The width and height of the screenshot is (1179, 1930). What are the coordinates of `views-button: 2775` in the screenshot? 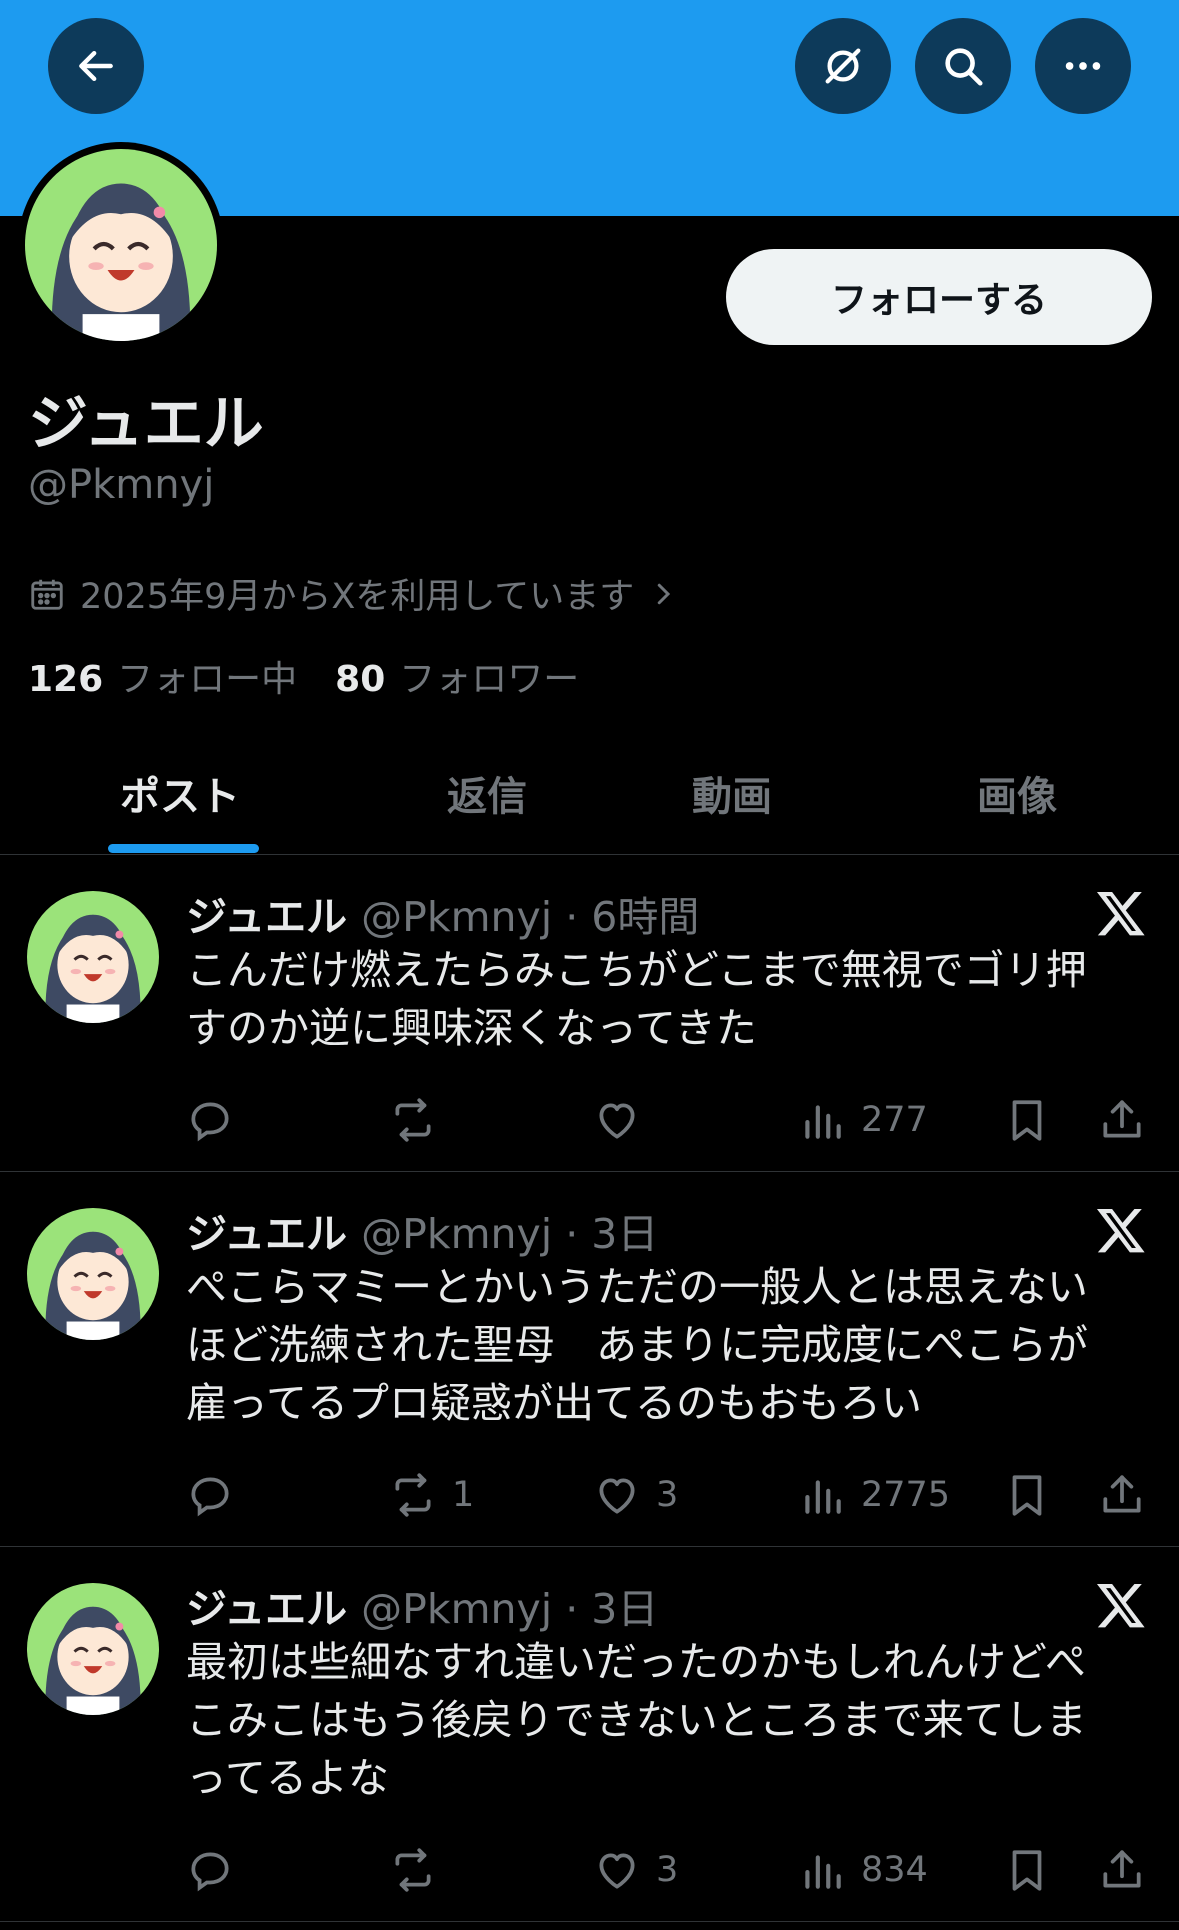 It's located at (873, 1495).